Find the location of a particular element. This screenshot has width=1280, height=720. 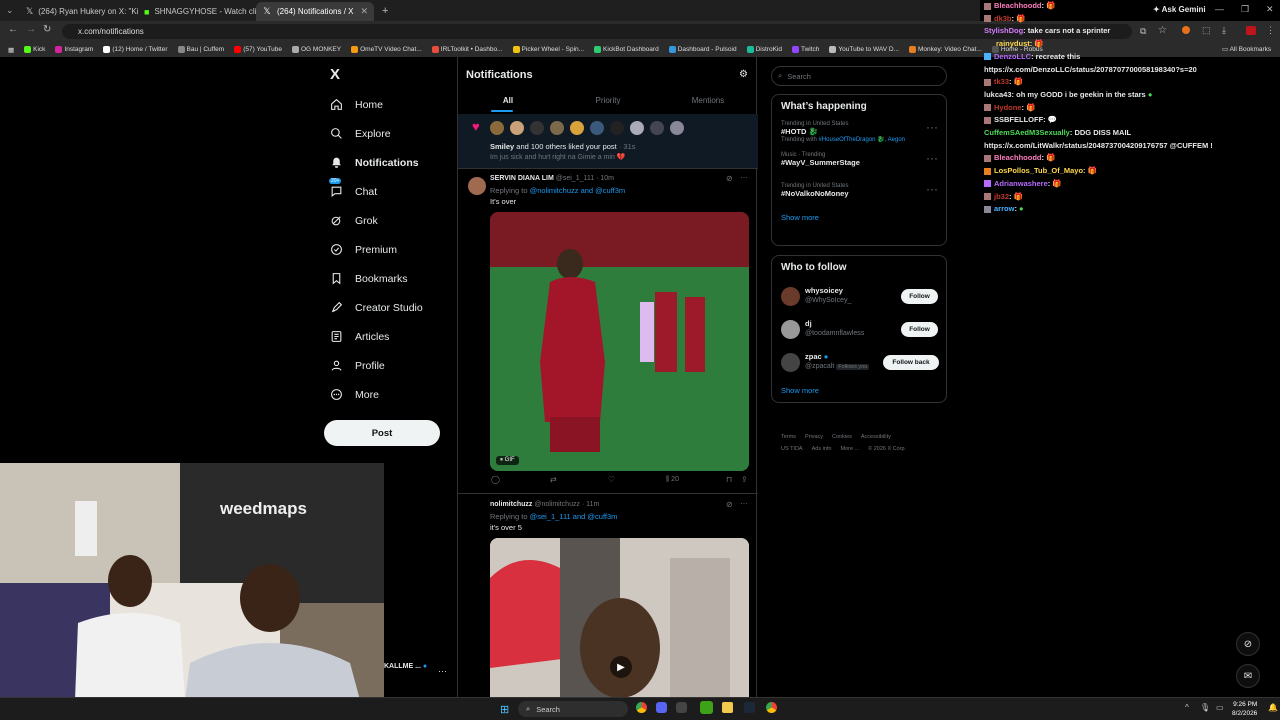

like-icon: ♡ is located at coordinates (611, 479).